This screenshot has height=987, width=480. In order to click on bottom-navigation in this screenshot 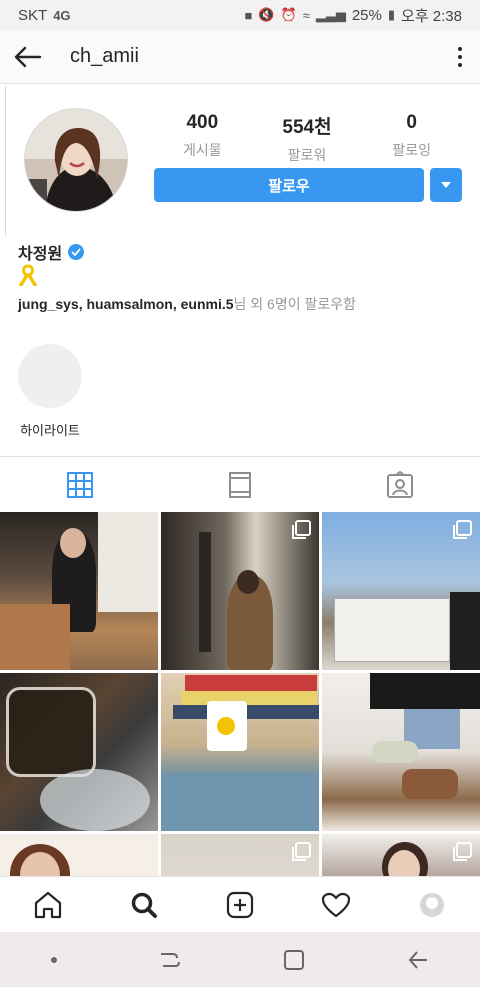, I will do `click(240, 904)`.